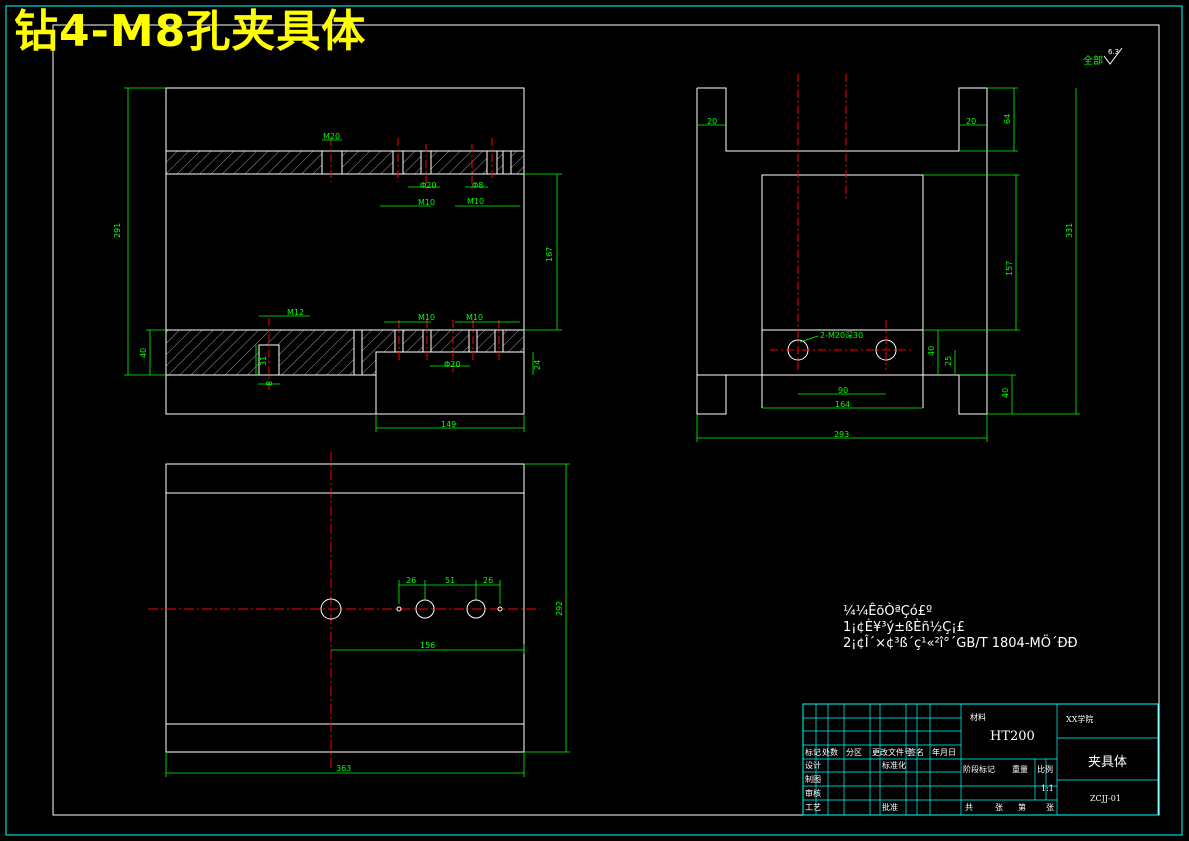 This screenshot has height=841, width=1189. What do you see at coordinates (916, 752) in the screenshot?
I see `tb-row-label-4: 签名` at bounding box center [916, 752].